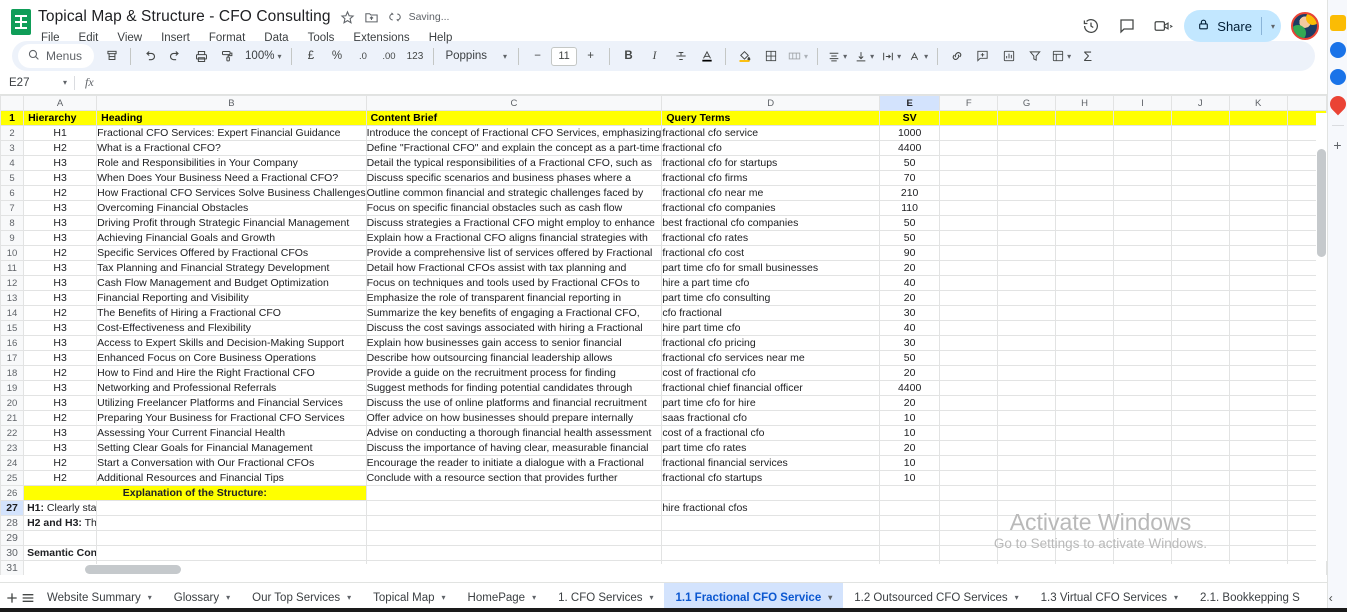  Describe the element at coordinates (12, 463) in the screenshot. I see `row-header: 24` at that location.